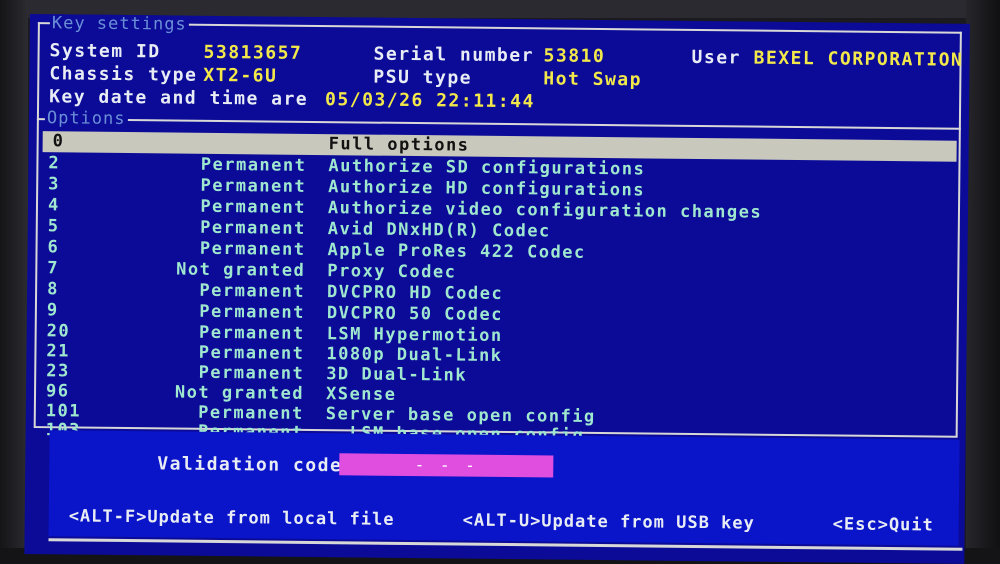 The height and width of the screenshot is (564, 1000). What do you see at coordinates (53, 247) in the screenshot?
I see `option-number: 6` at bounding box center [53, 247].